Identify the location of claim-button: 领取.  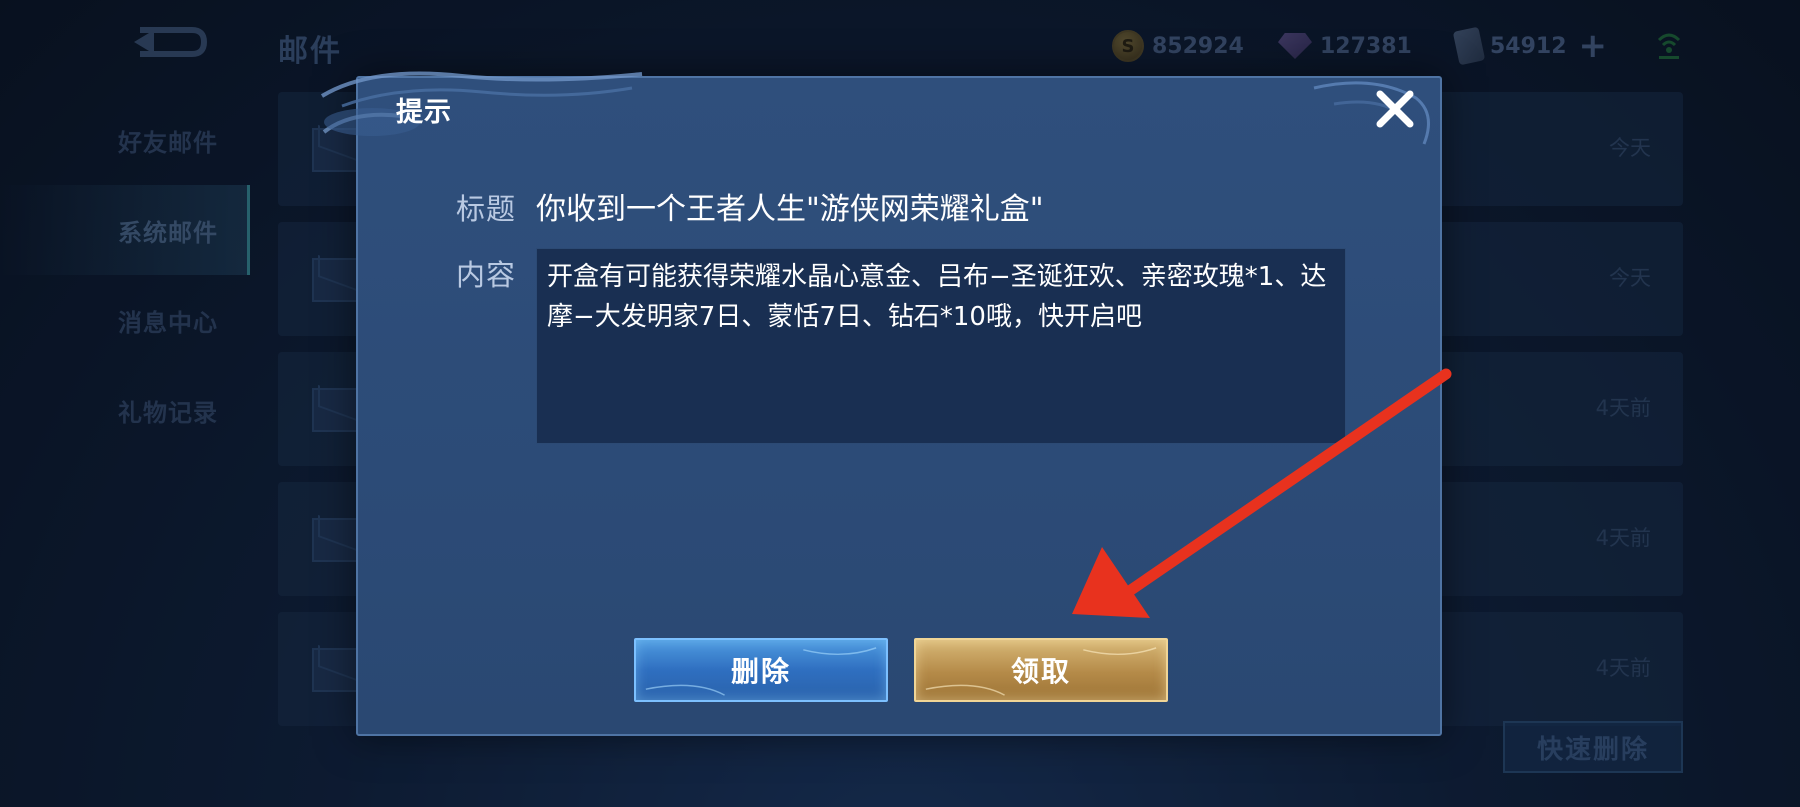
(1041, 670).